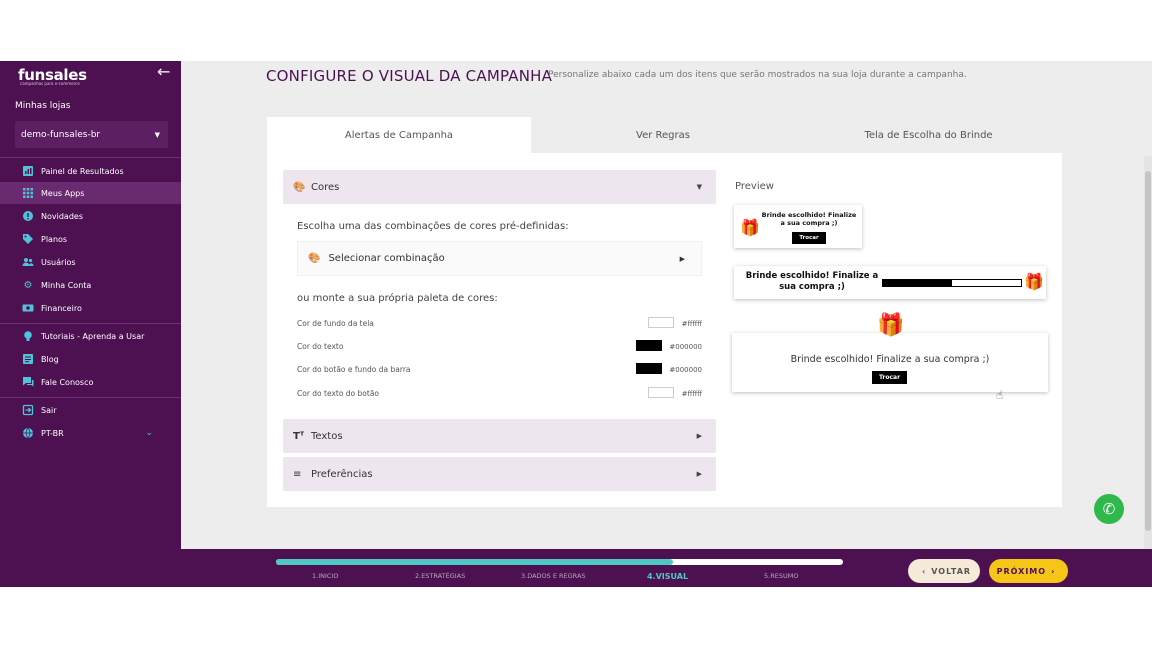 This screenshot has width=1152, height=648. I want to click on step-inicio: 1.INICIO, so click(325, 576).